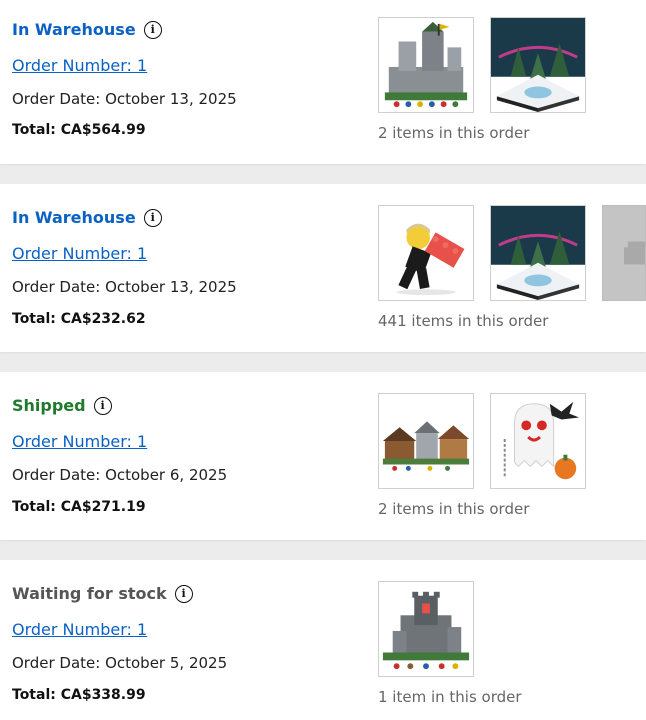  Describe the element at coordinates (624, 253) in the screenshot. I see `product-thumbnail-placeholder` at that location.